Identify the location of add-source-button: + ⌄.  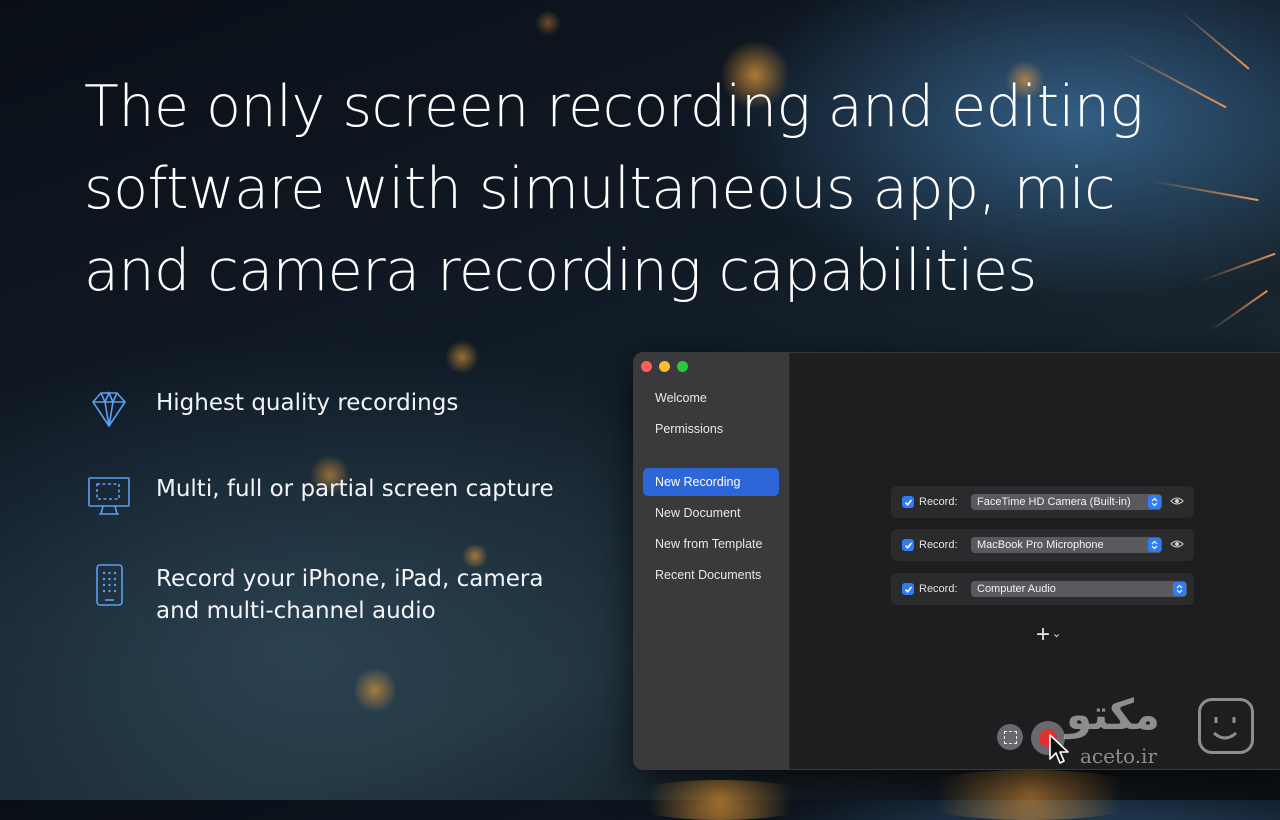
(1048, 635).